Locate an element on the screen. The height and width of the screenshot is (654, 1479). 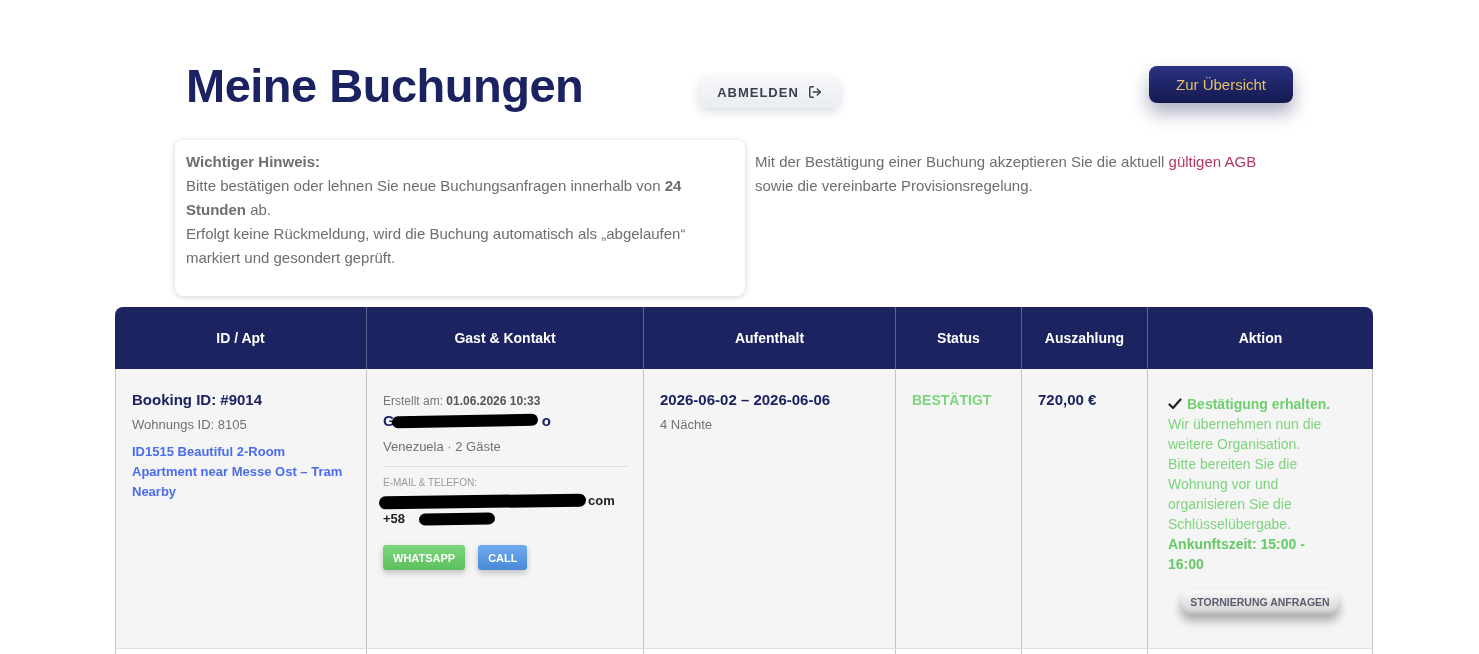
cancel-request-button: STORNIERUNG ANFRAGEN is located at coordinates (1260, 602).